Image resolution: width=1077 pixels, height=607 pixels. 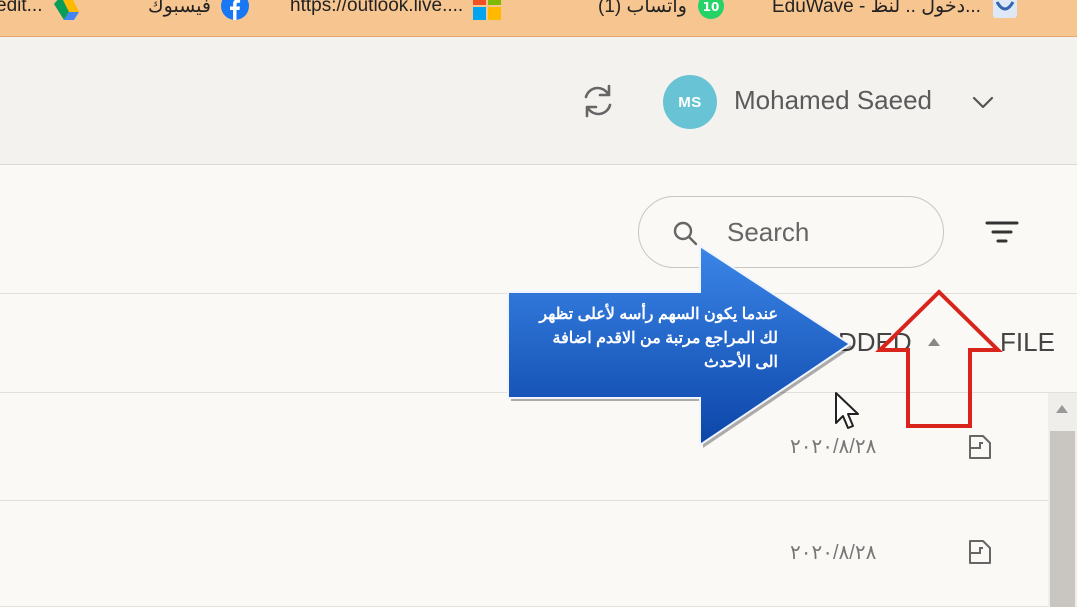 I want to click on filter-icon, so click(x=1002, y=232).